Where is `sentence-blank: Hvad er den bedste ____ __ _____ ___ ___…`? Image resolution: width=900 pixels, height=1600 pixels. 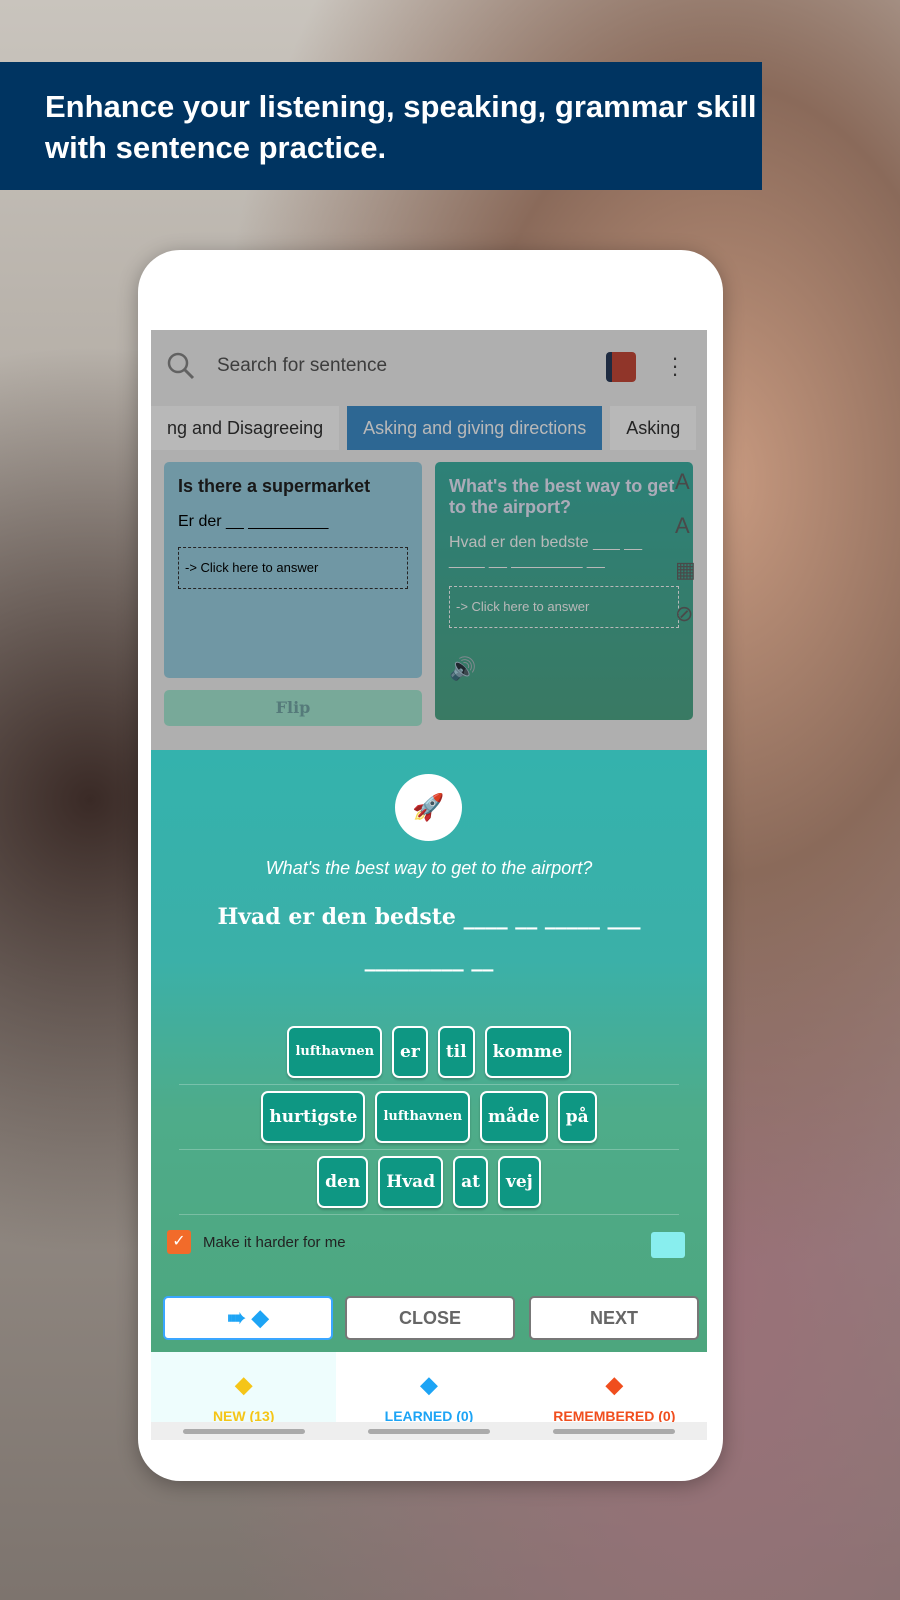
sentence-blank: Hvad er den bedste ____ __ _____ ___ ___… is located at coordinates (429, 938).